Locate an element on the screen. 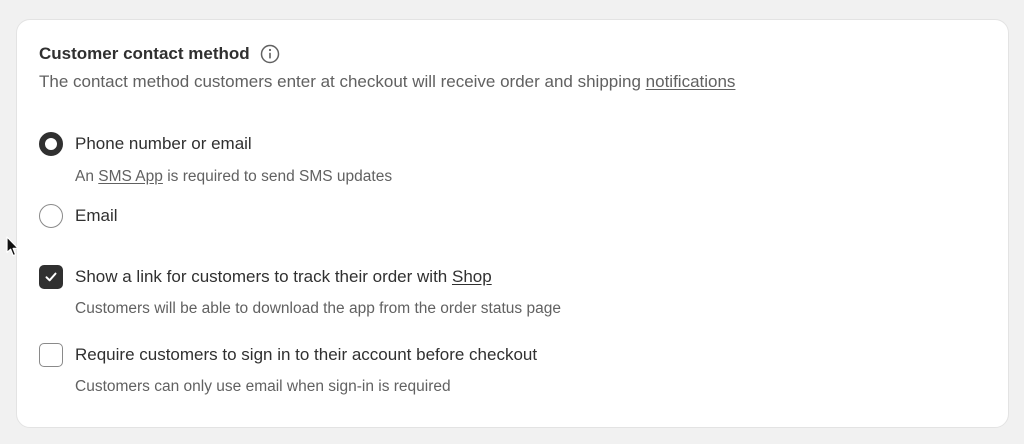 The width and height of the screenshot is (1024, 444). info-icon is located at coordinates (270, 54).